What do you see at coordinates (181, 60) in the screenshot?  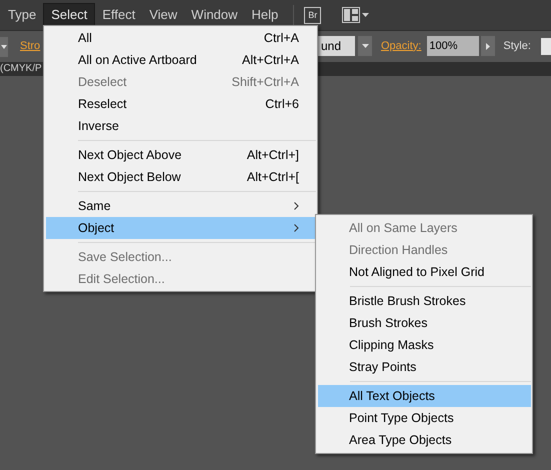 I see `menu-item: All on Active Artboard Alt+Ctrl+A` at bounding box center [181, 60].